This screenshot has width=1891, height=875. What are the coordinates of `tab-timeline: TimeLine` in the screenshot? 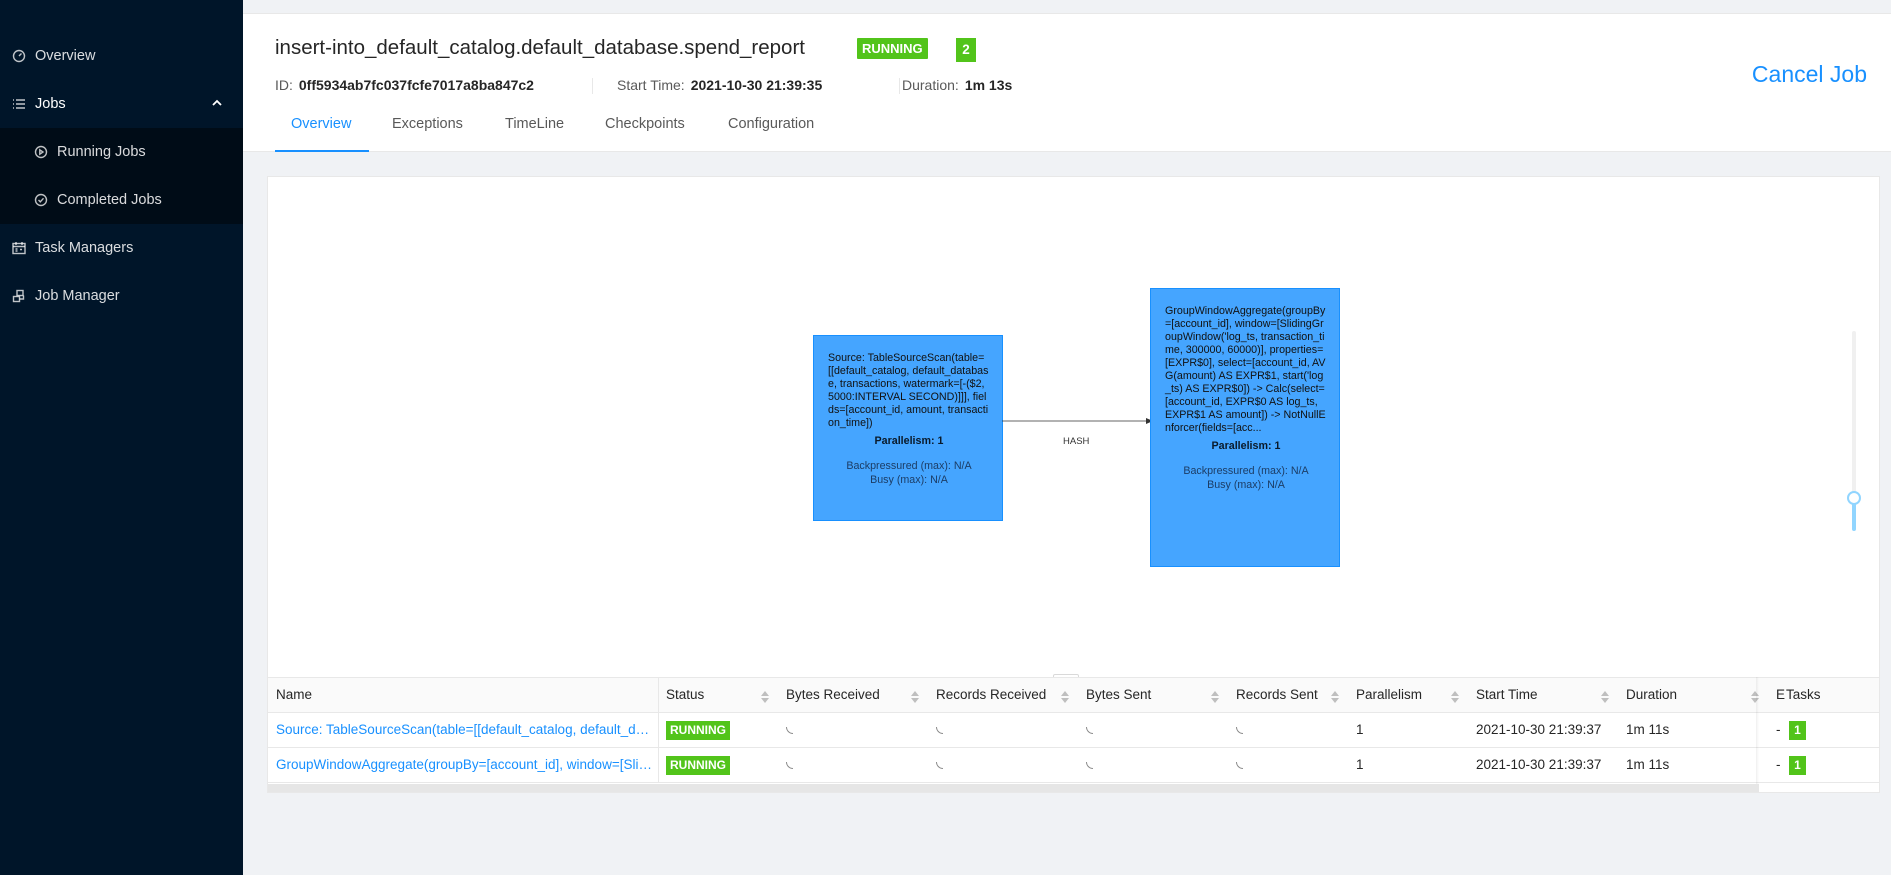 It's located at (534, 129).